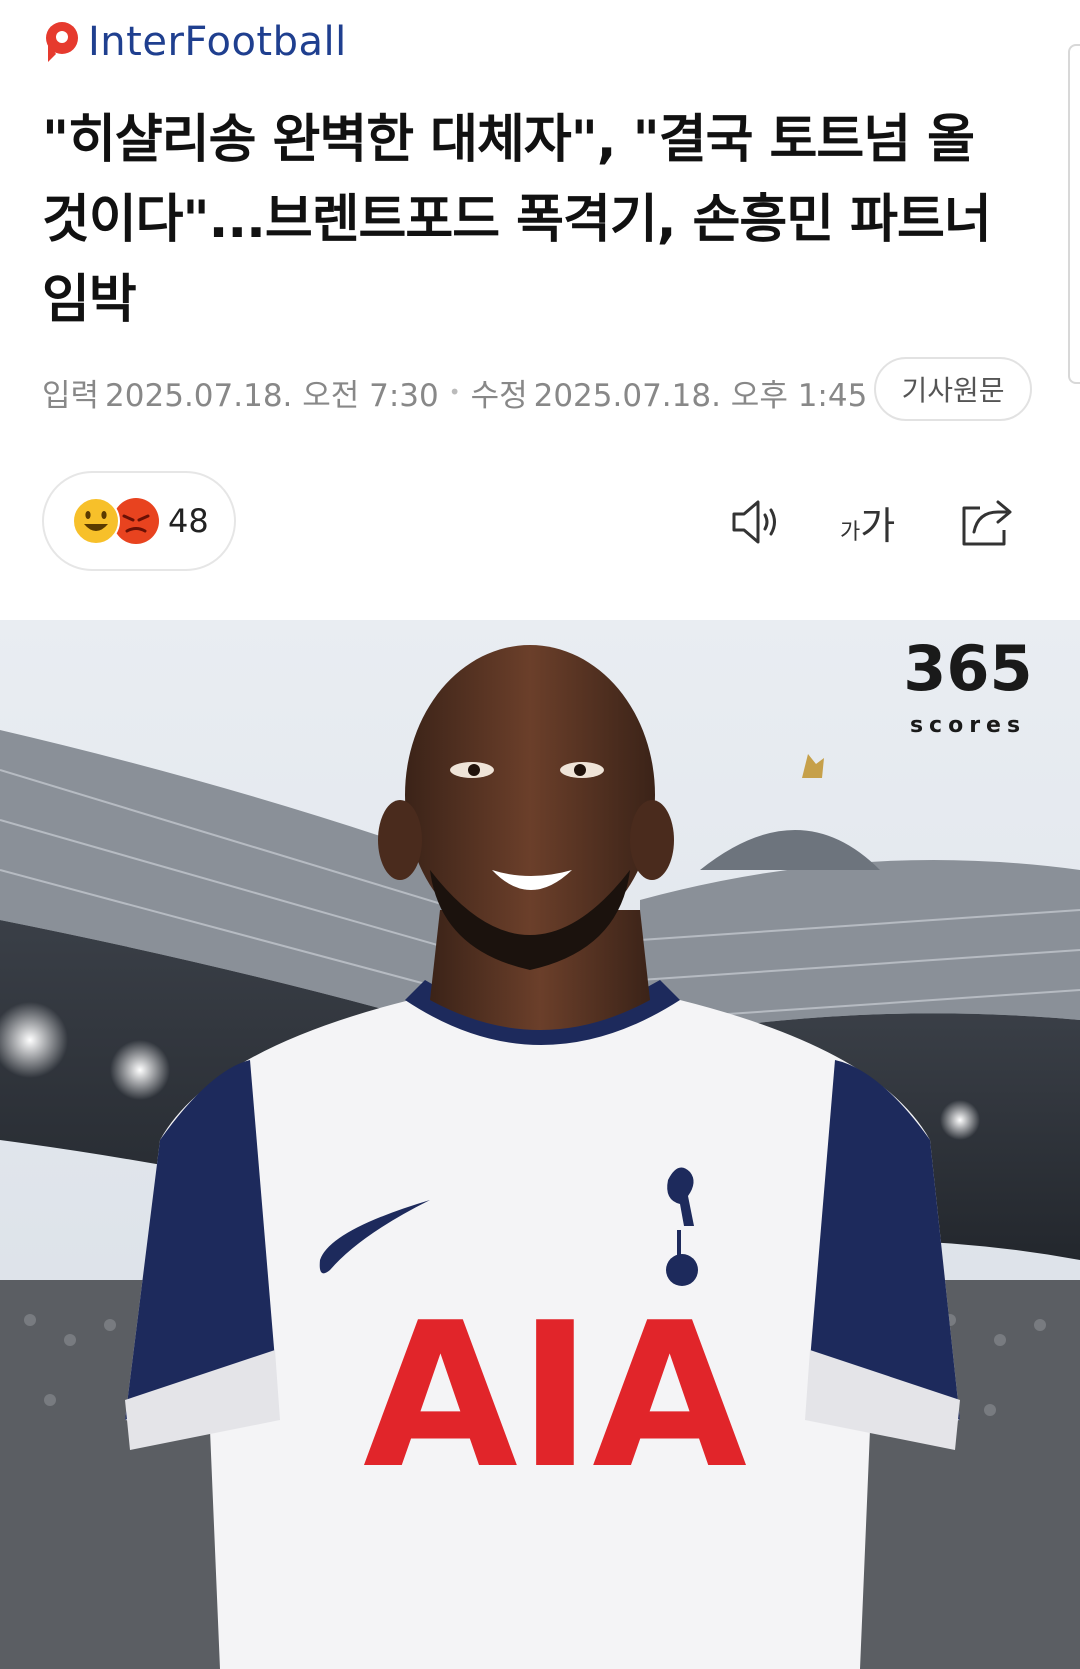  Describe the element at coordinates (188, 521) in the screenshot. I see `reaction-count: 48` at that location.